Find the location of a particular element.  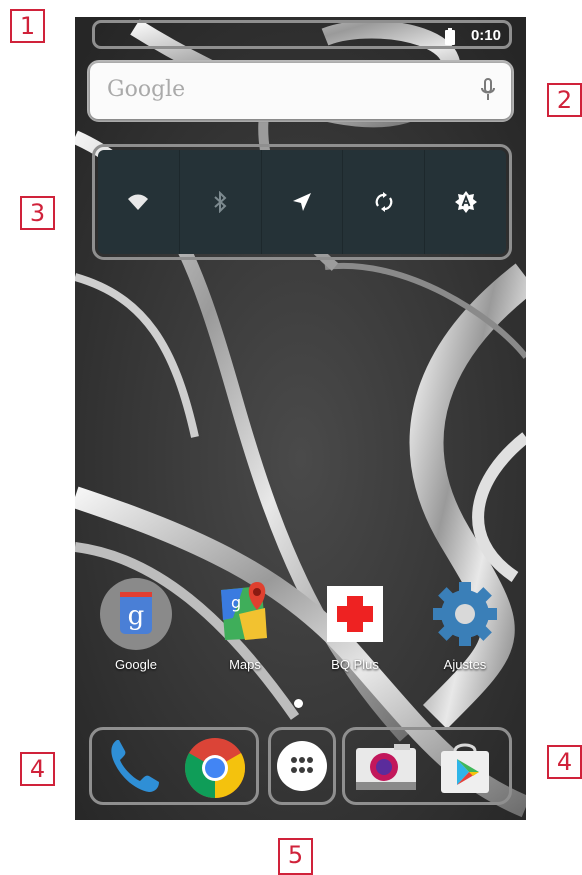

callout-1: 1 is located at coordinates (27, 26).